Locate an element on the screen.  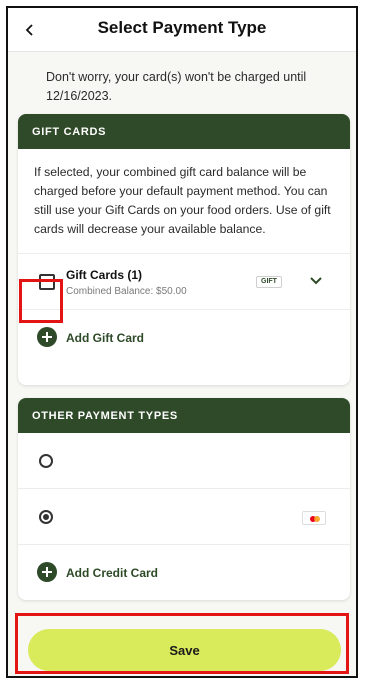
page-title: Select Payment Type is located at coordinates (182, 27).